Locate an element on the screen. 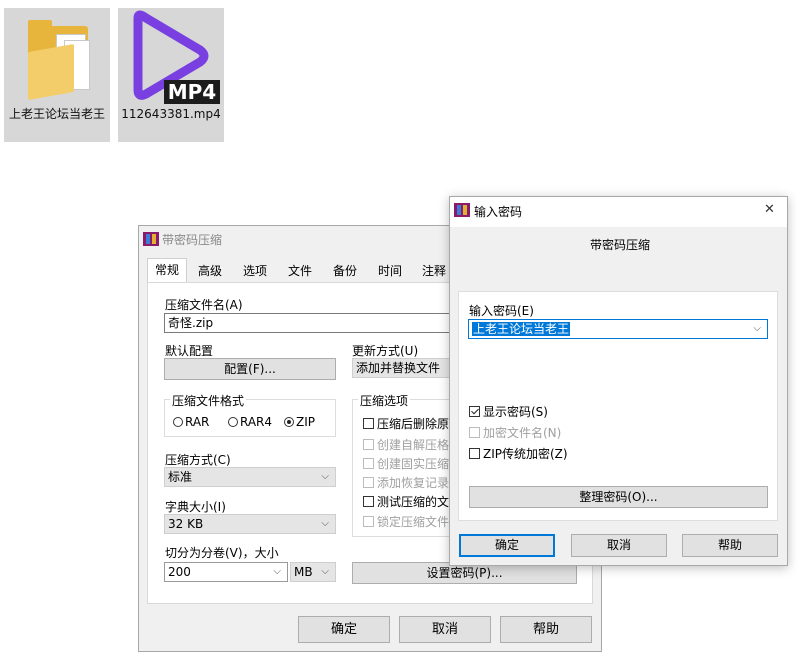 This screenshot has height=669, width=800. folder-label: 上老王论坛当老王 is located at coordinates (56, 114).